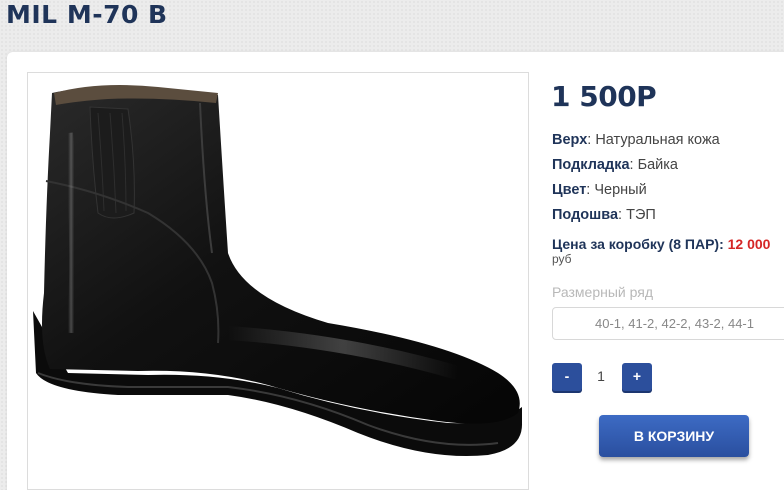 This screenshot has height=490, width=784. I want to click on spec-color: Цвет: Черный, so click(599, 190).